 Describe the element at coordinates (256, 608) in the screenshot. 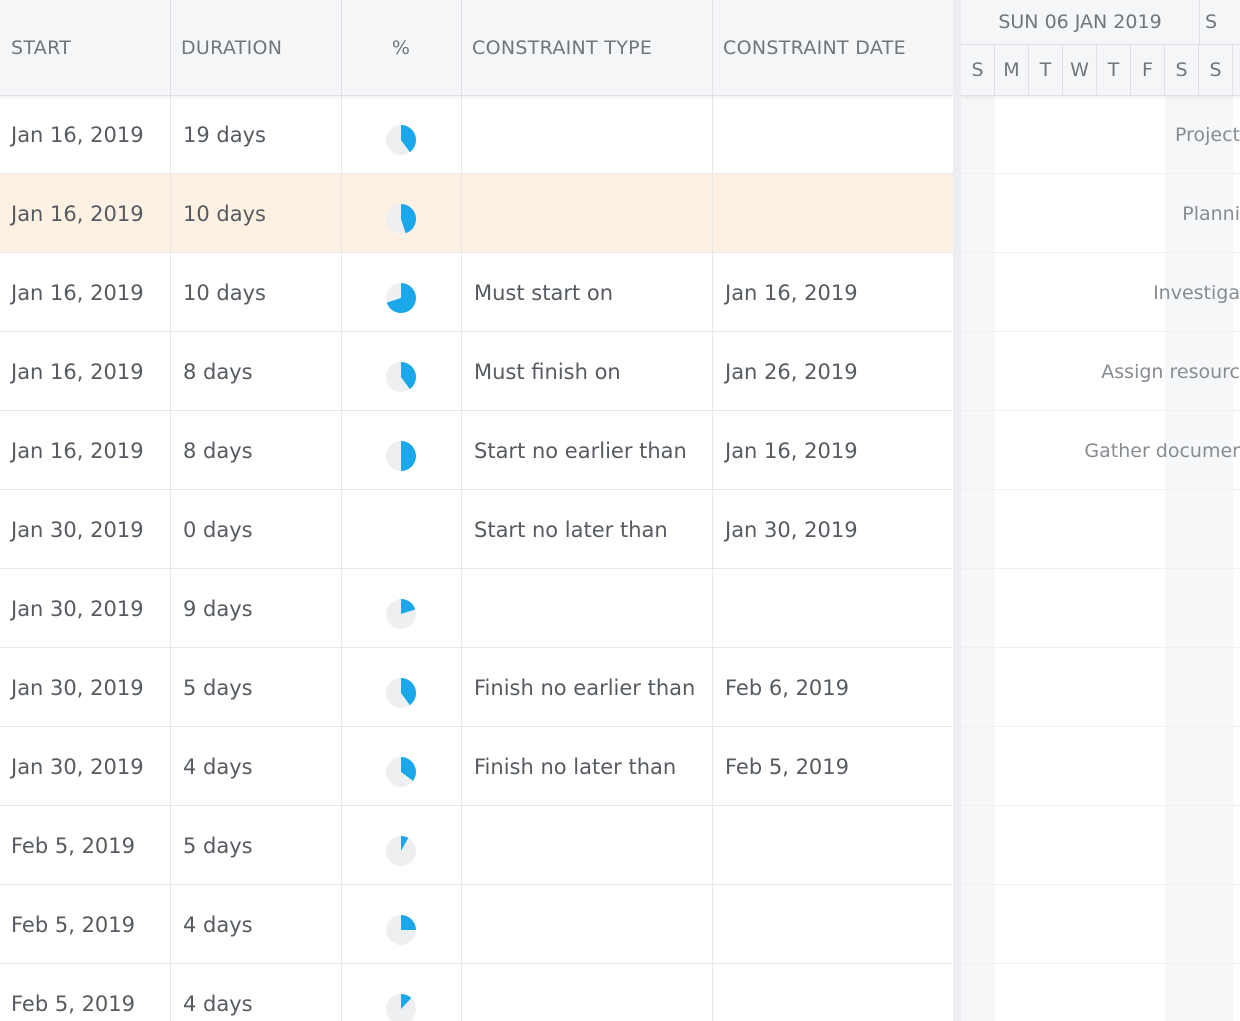

I see `duration-cell: 9 days` at that location.